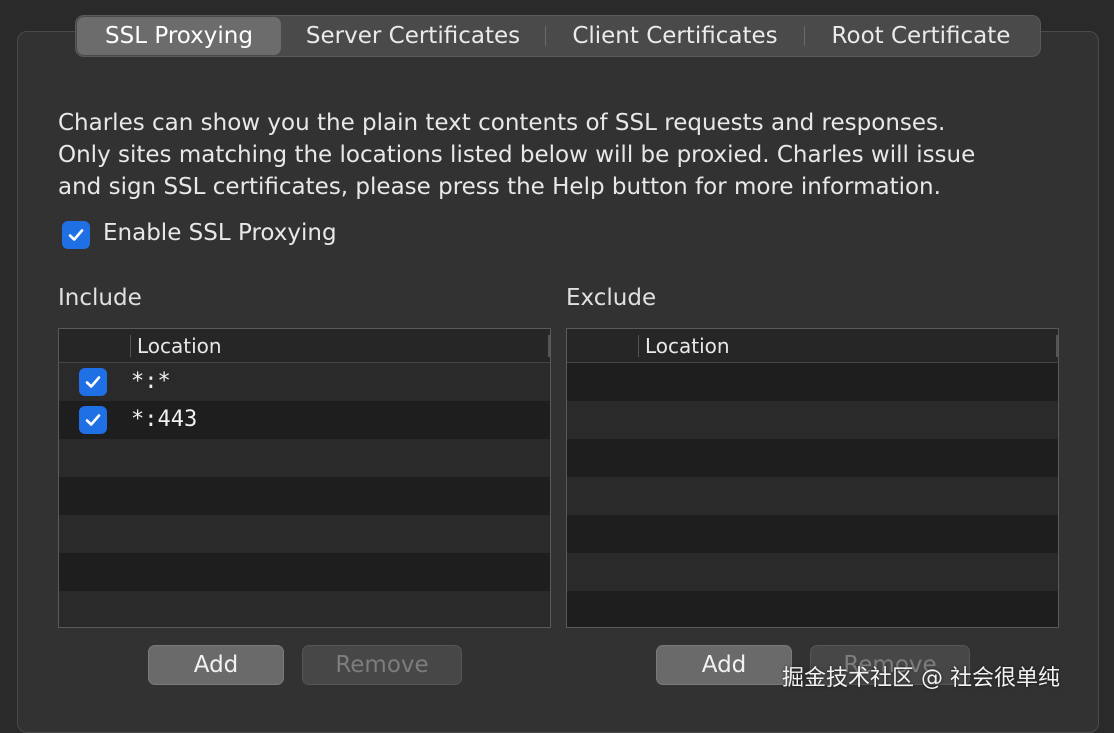  I want to click on tab-ssl-proxying: SSL Proxying, so click(179, 36).